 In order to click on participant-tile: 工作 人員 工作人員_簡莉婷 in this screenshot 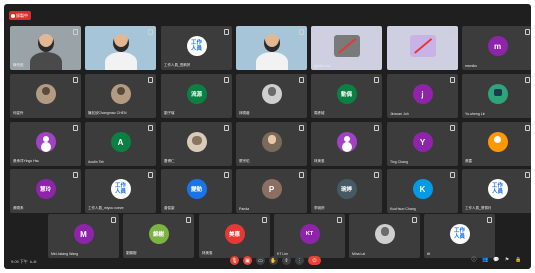, I will do `click(196, 48)`.